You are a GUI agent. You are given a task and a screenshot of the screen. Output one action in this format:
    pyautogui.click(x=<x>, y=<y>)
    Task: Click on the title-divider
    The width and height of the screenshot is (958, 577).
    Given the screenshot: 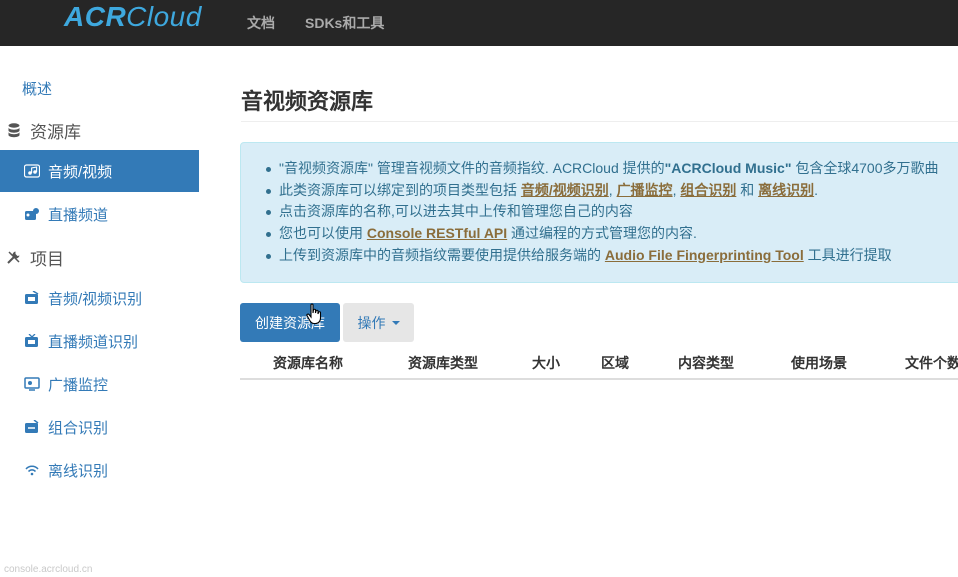 What is the action you would take?
    pyautogui.click(x=599, y=121)
    